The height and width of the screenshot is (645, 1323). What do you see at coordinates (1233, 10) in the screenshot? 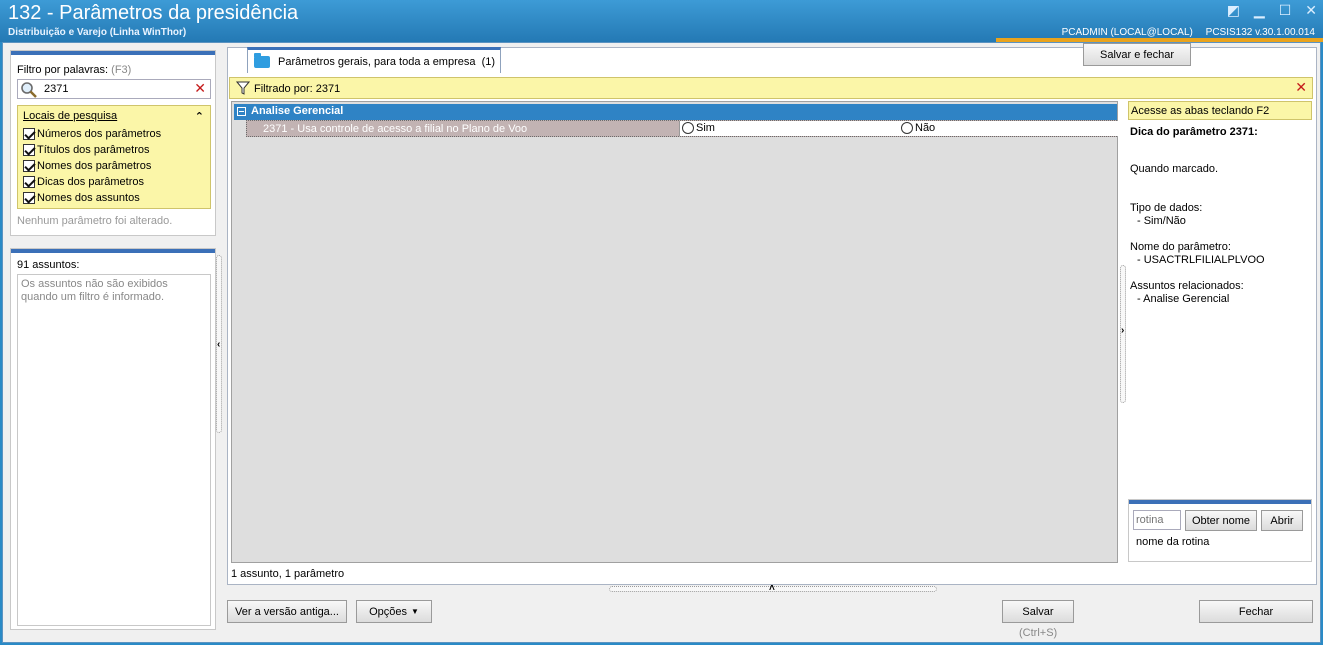
I see `restore-icon: ◩` at bounding box center [1233, 10].